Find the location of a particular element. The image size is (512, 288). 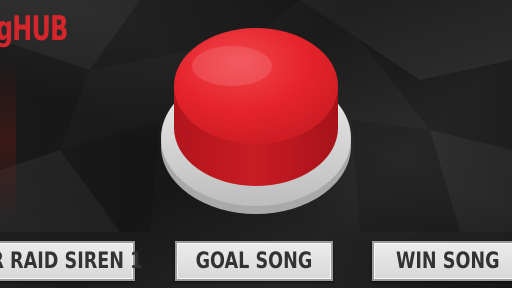

sound-button-label: IR RAID SIREN 1 is located at coordinates (71, 261).